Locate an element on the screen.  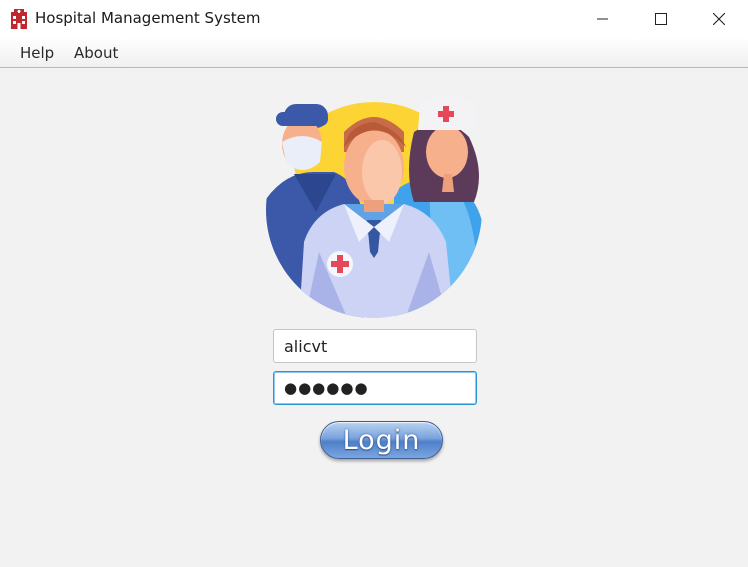
title-bar: Hospital Management System is located at coordinates (374, 18).